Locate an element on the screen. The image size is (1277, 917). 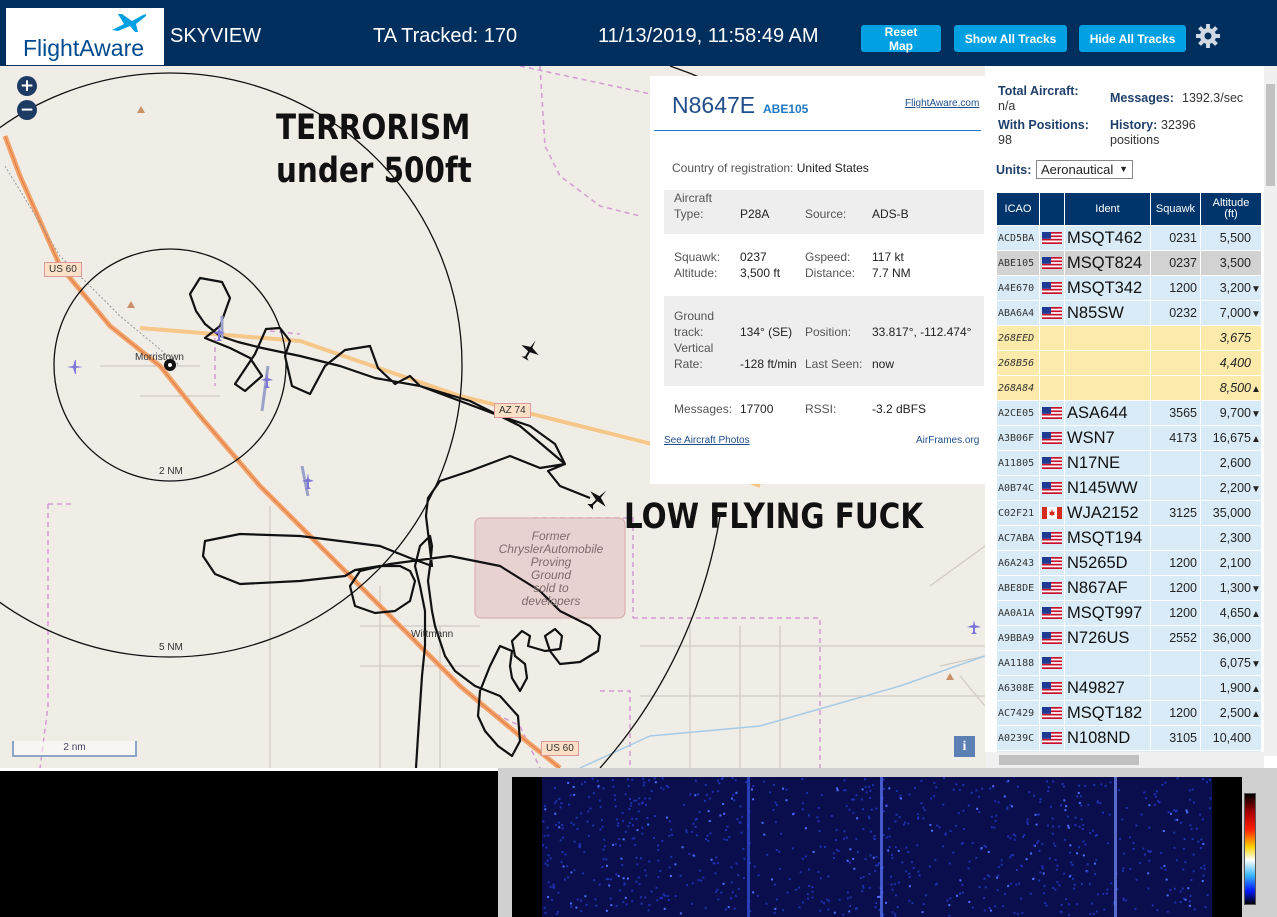
cell-ident: N867AF is located at coordinates (1107, 588).